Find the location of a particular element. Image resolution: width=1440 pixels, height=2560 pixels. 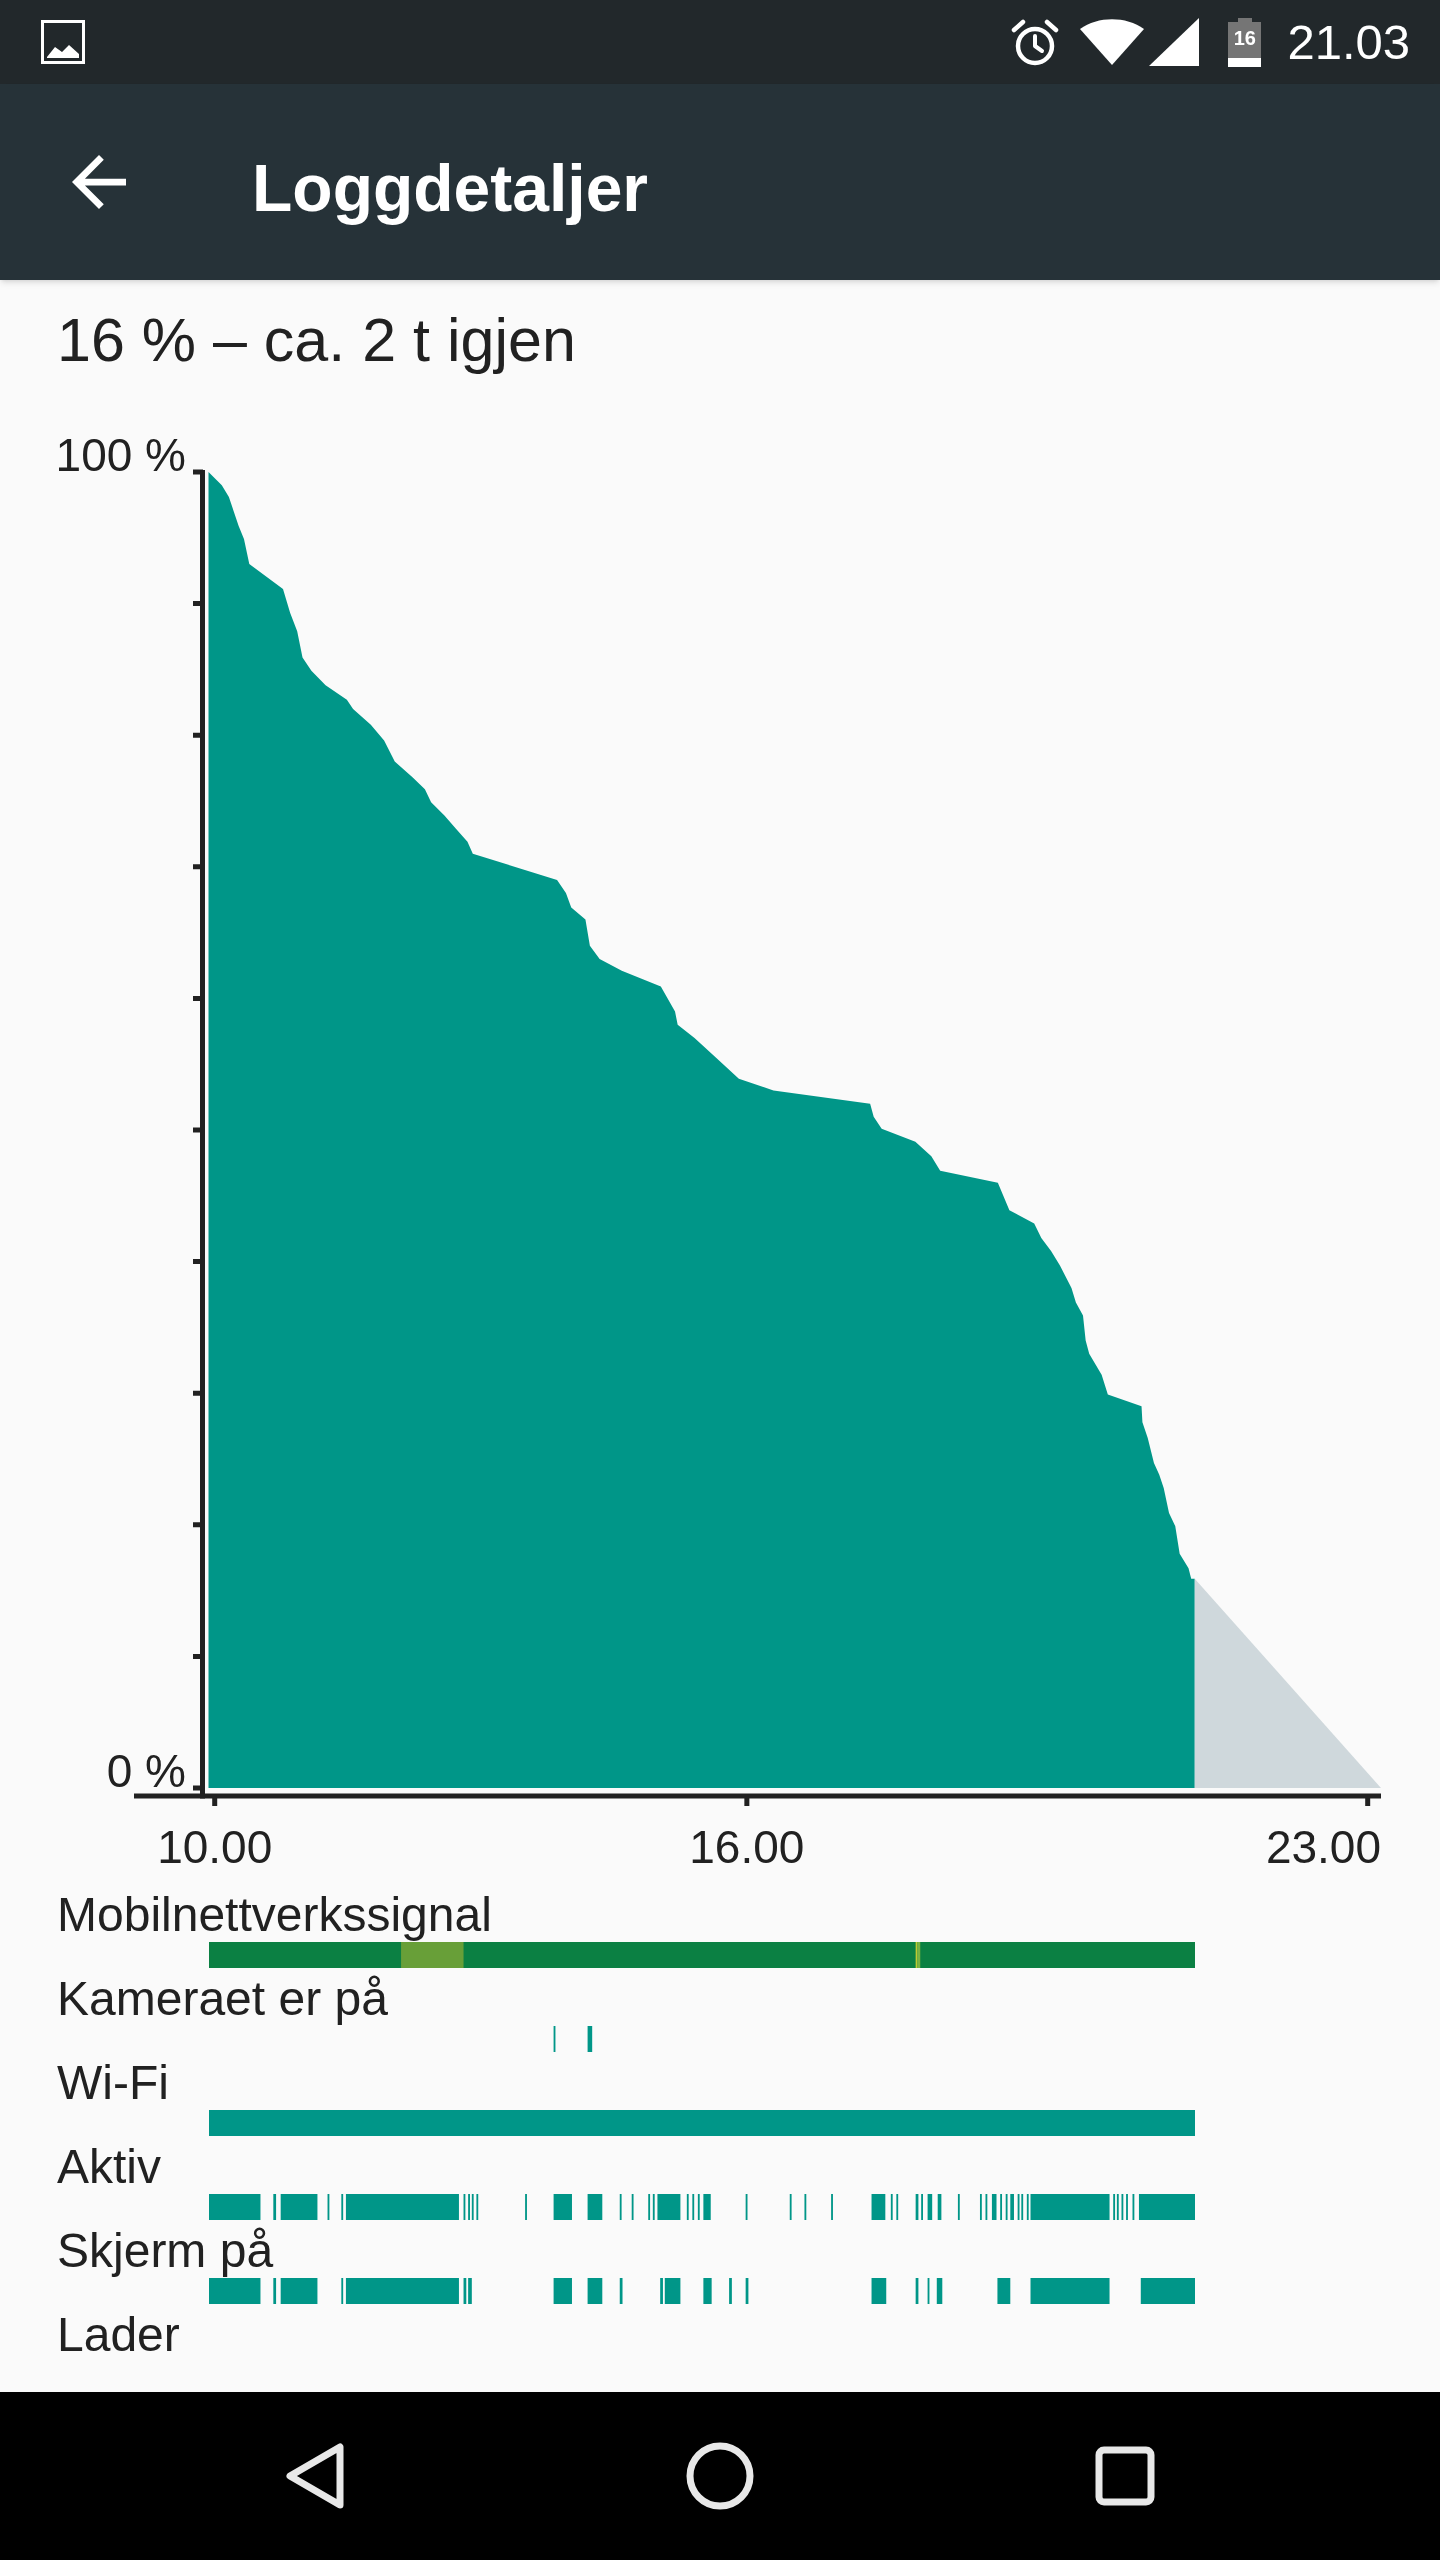

x-axis-label: 23.00 is located at coordinates (1323, 1847).